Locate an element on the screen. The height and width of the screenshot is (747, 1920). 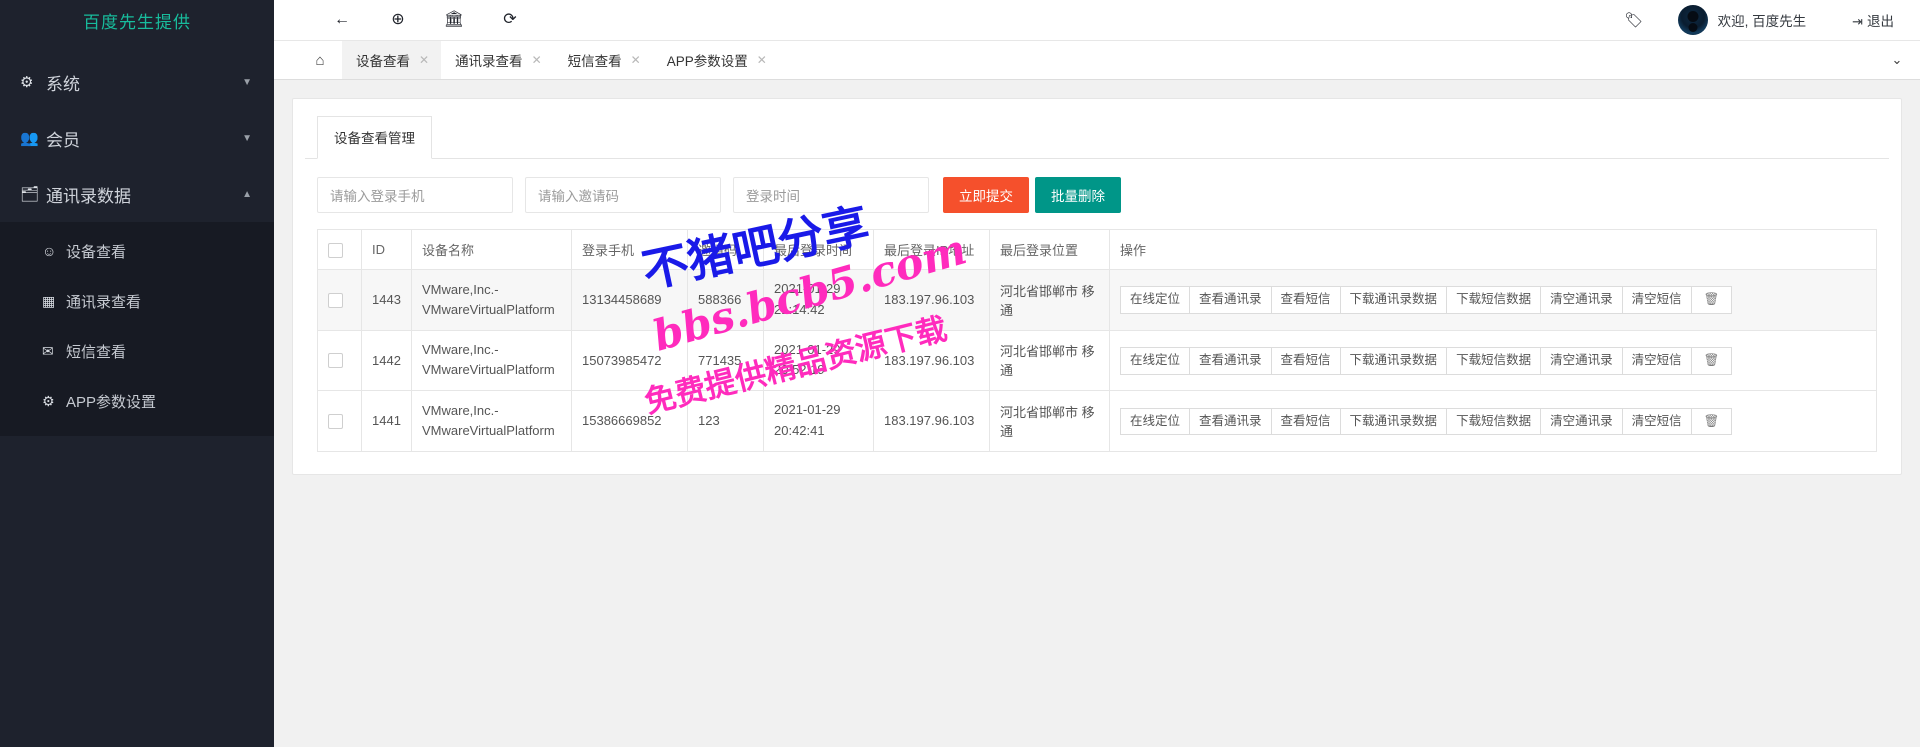
sidebar-submenu: ☺ 设备查看 ▦ 通讯录查看 ✉ 短信查看 ⚙ APP参数设置 is located at coordinates (137, 329).